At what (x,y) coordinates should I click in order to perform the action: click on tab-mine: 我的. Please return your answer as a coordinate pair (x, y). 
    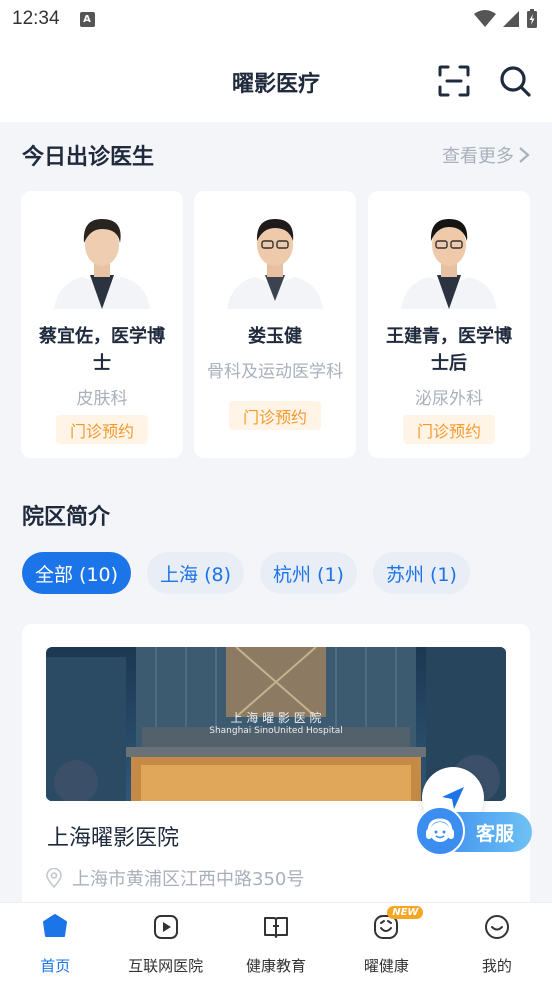
    Looking at the image, I should click on (497, 943).